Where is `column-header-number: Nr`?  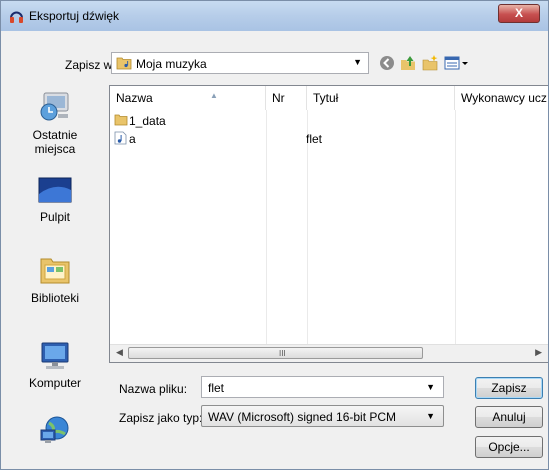
column-header-number: Nr is located at coordinates (286, 98).